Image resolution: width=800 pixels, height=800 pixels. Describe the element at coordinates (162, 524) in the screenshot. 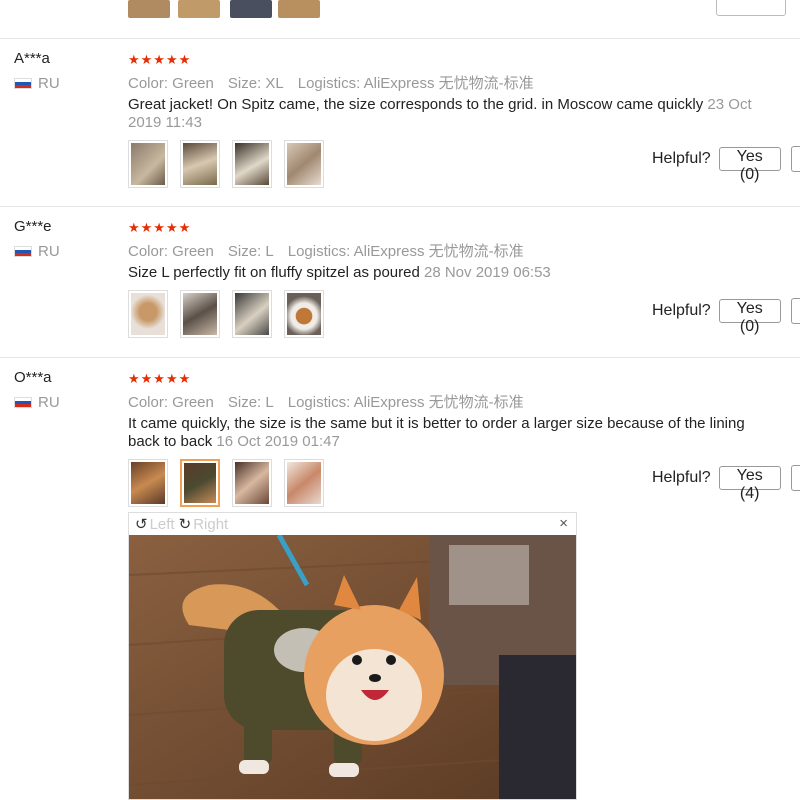

I see `rotate-left-label: Left` at that location.